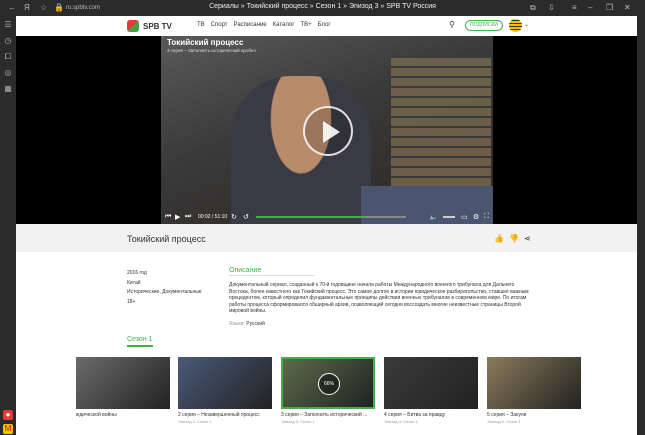 This screenshot has width=645, height=435. What do you see at coordinates (326, 238) in the screenshot?
I see `info-bar` at bounding box center [326, 238].